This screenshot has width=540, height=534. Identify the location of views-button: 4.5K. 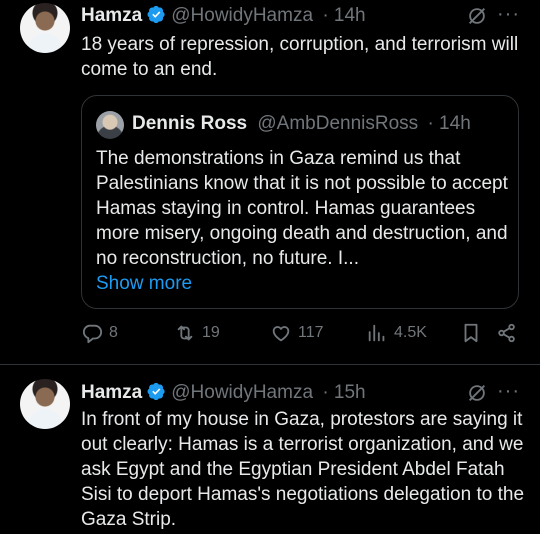
(396, 333).